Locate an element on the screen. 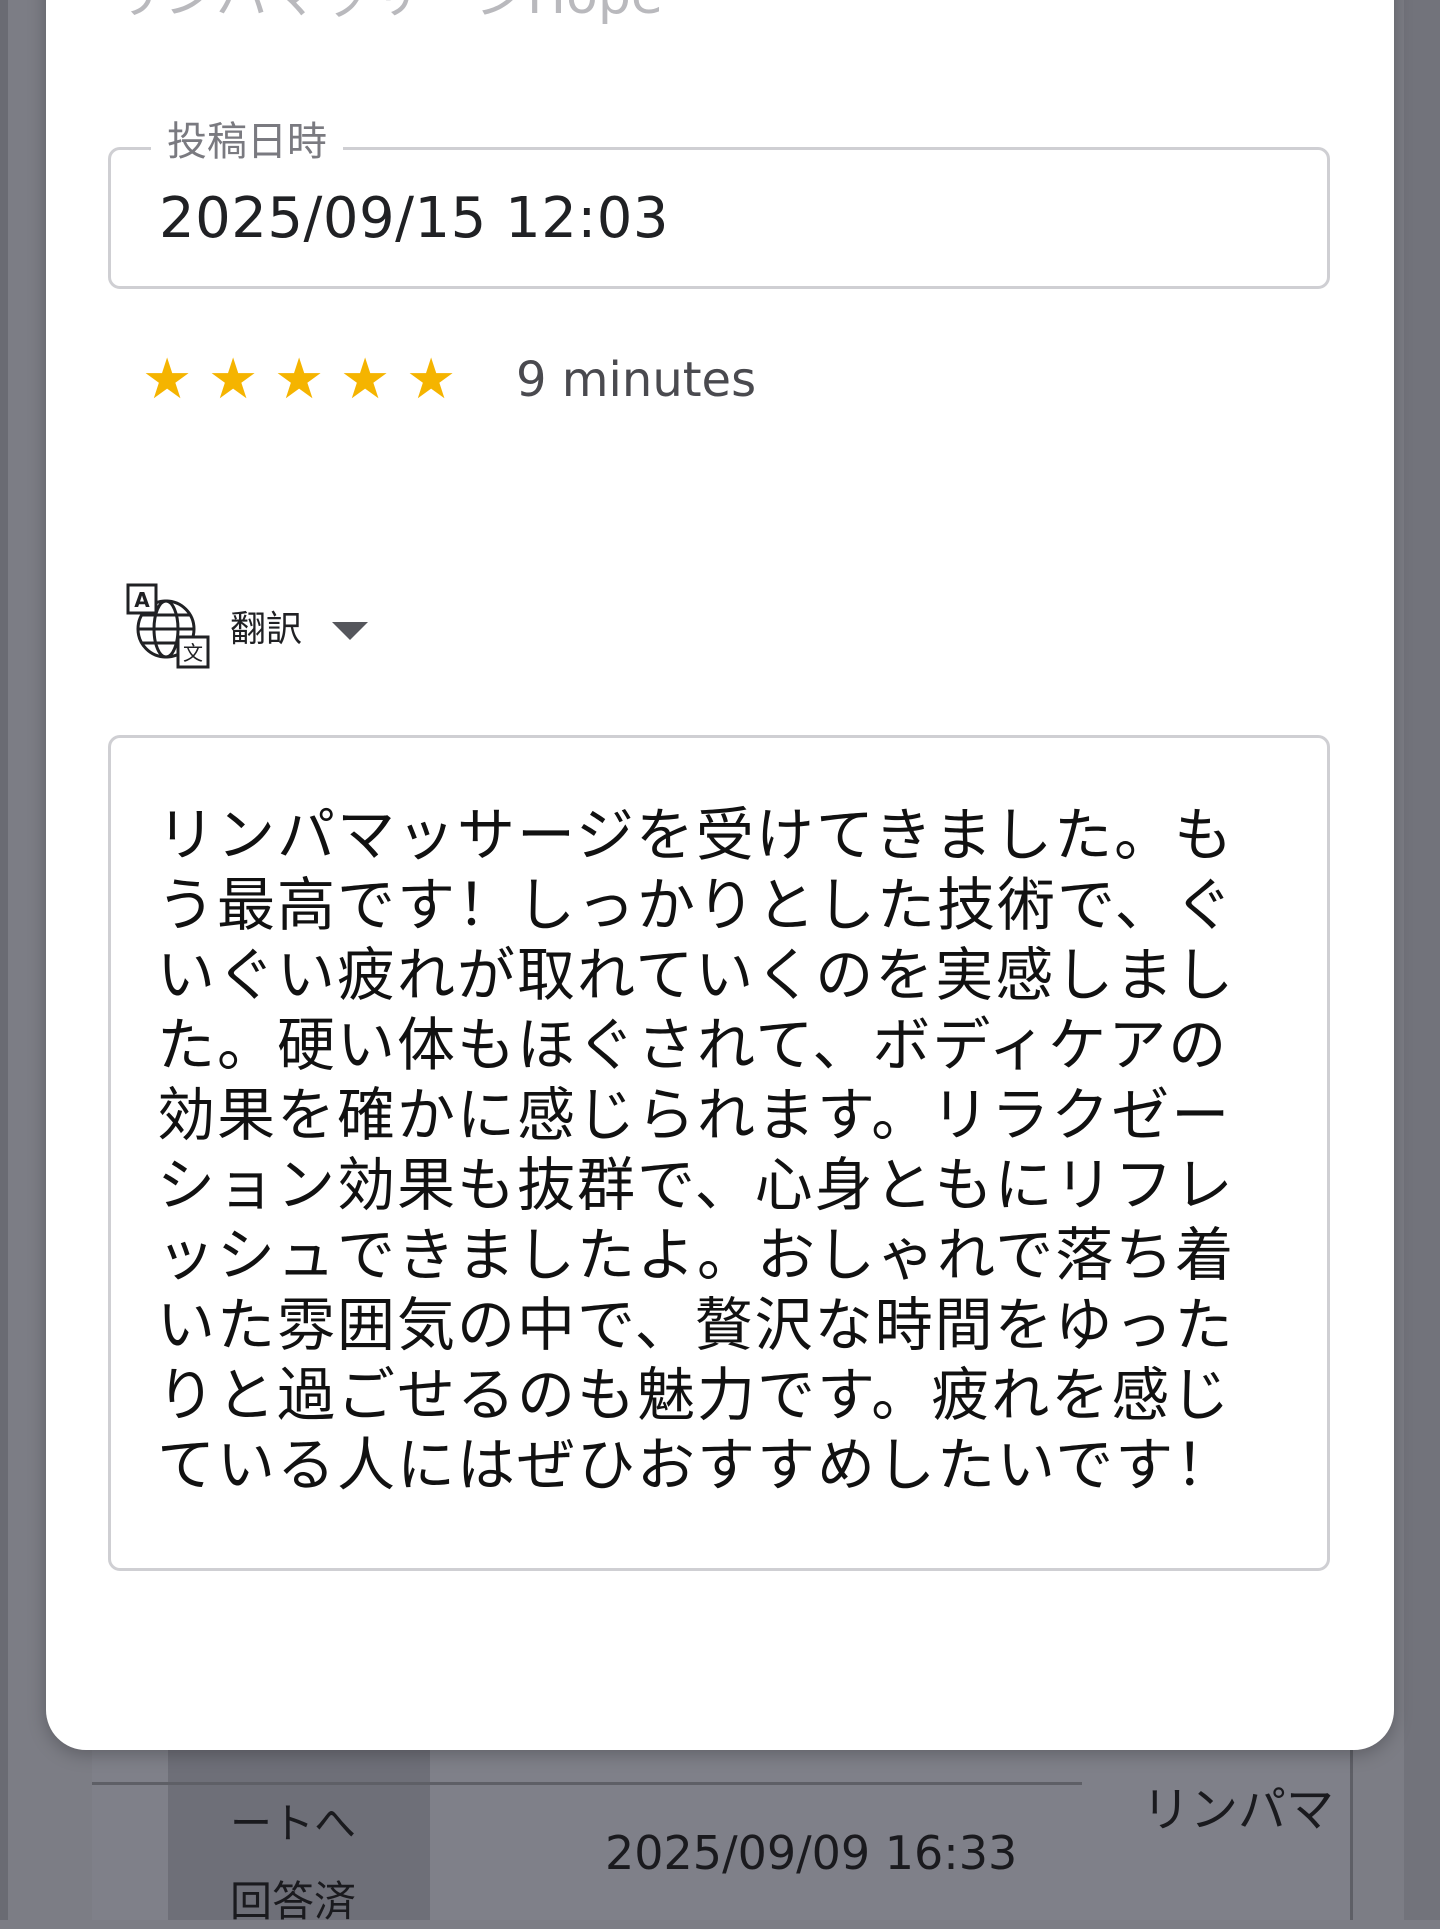 Image resolution: width=1440 pixels, height=1929 pixels. posted-at-field: 投稿日時 2025/09/15 12:03 is located at coordinates (719, 202).